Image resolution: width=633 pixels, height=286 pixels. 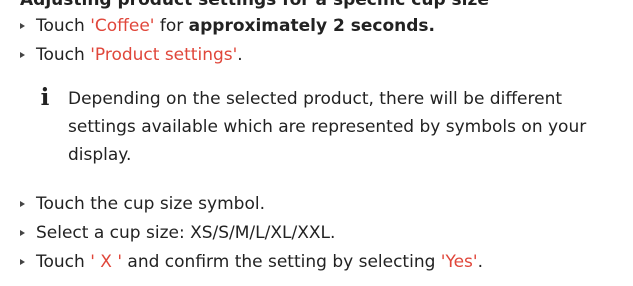 What do you see at coordinates (459, 262) in the screenshot?
I see `yes-label: 'Yes'` at bounding box center [459, 262].